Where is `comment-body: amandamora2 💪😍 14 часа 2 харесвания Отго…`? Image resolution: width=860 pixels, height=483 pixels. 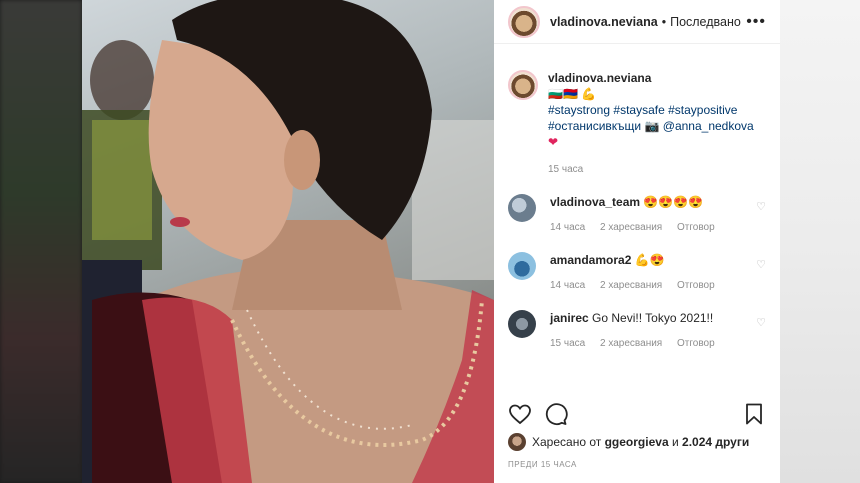
comment-body: amandamora2 💪😍 14 часа 2 харесвания Отго… is located at coordinates (650, 273).